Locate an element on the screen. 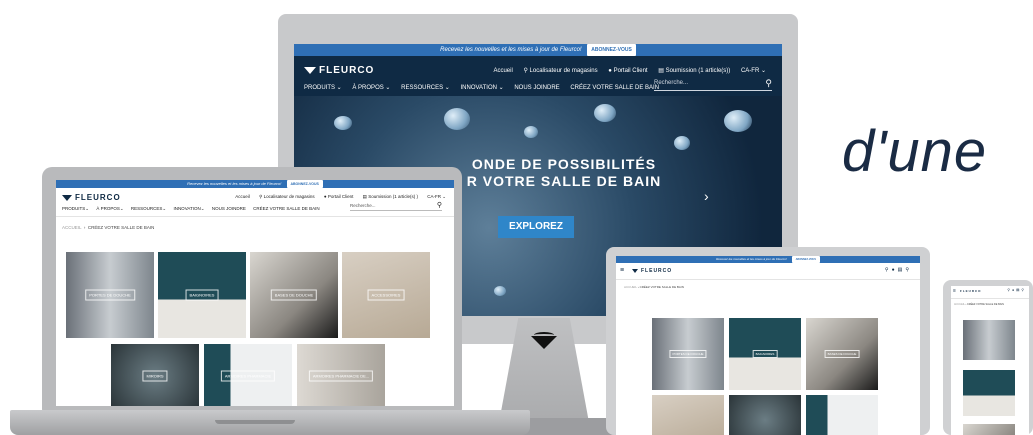 The height and width of the screenshot is (435, 1033). nav-products: PRODUITS⌄ is located at coordinates (75, 208).